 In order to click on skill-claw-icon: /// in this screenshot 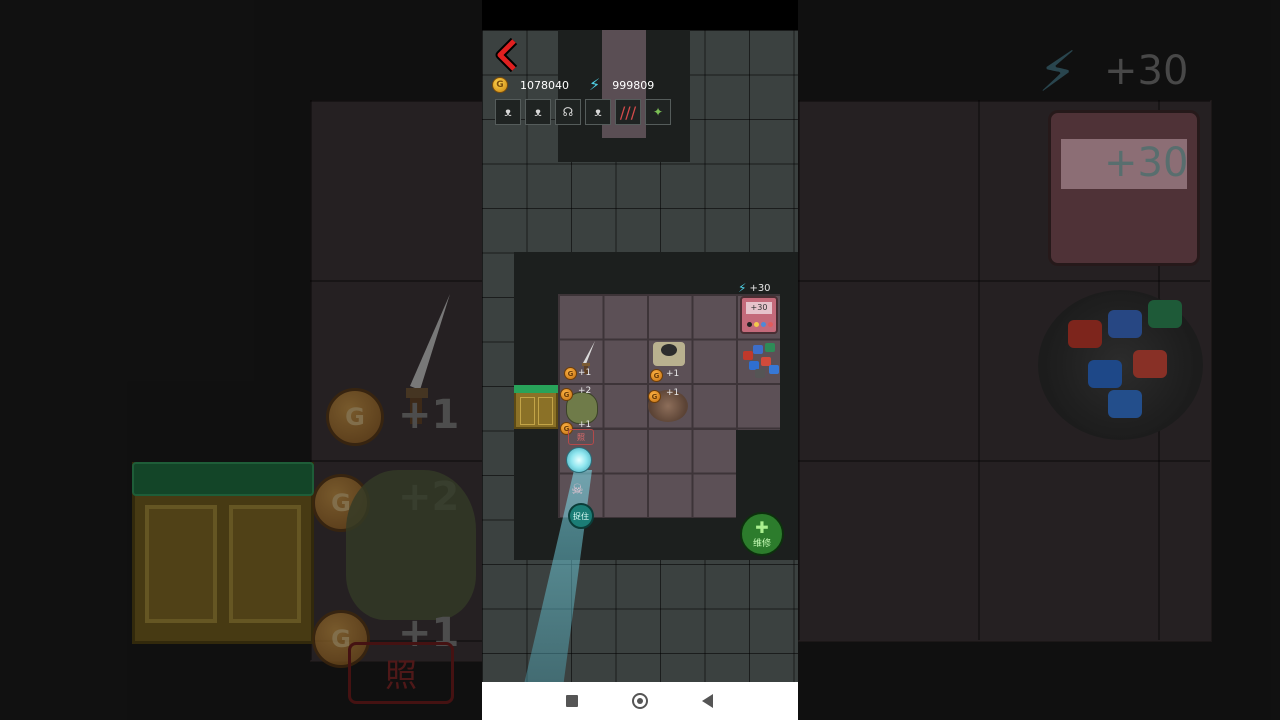, I will do `click(628, 112)`.